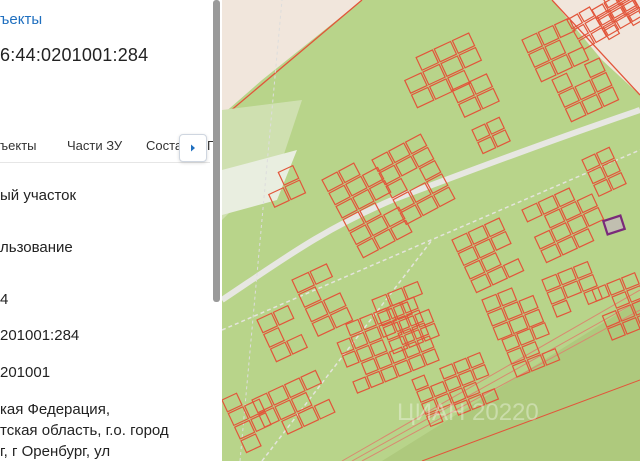  What do you see at coordinates (25, 372) in the screenshot?
I see `field-cadastral-quarter: 201001` at bounding box center [25, 372].